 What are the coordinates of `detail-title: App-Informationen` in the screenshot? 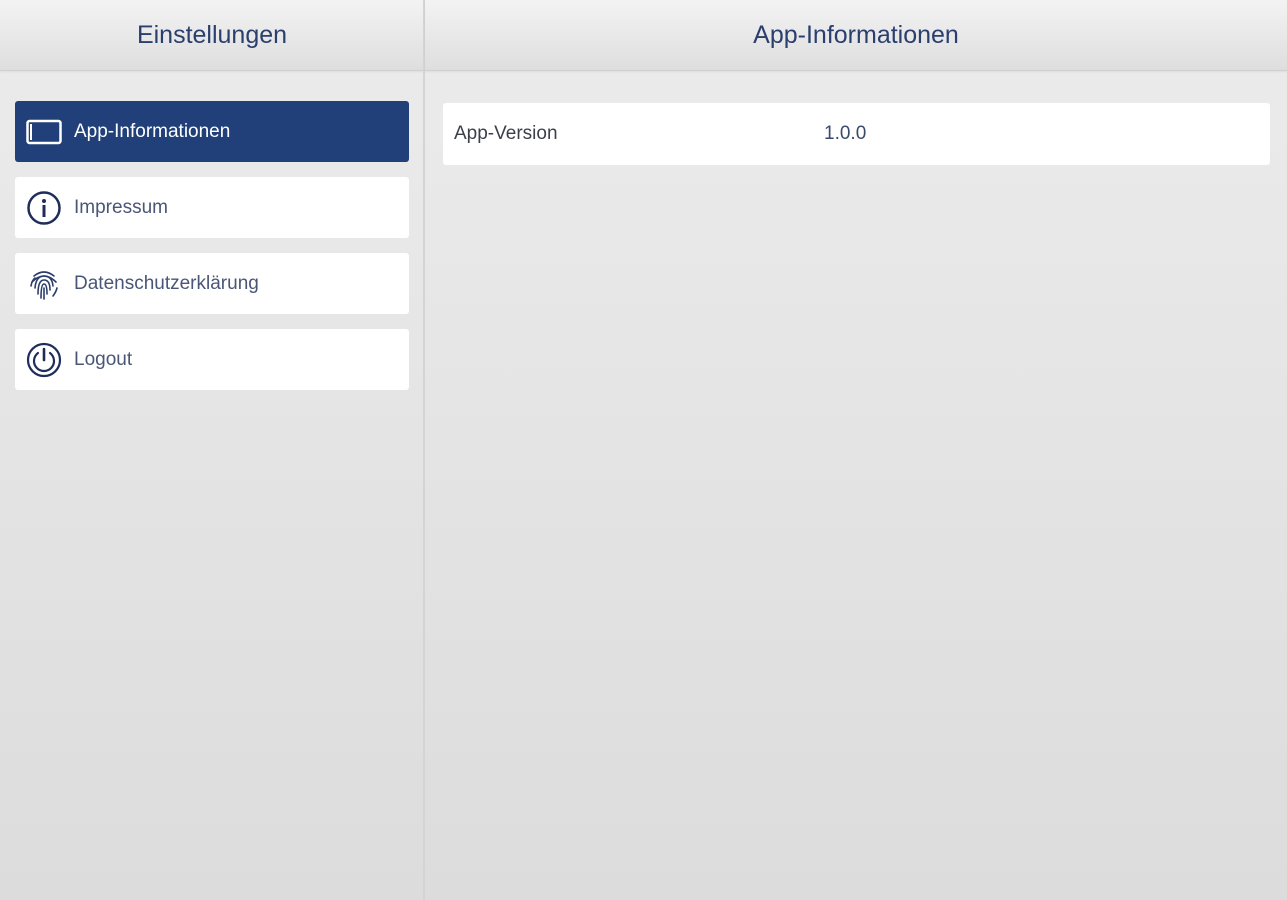 It's located at (856, 34).